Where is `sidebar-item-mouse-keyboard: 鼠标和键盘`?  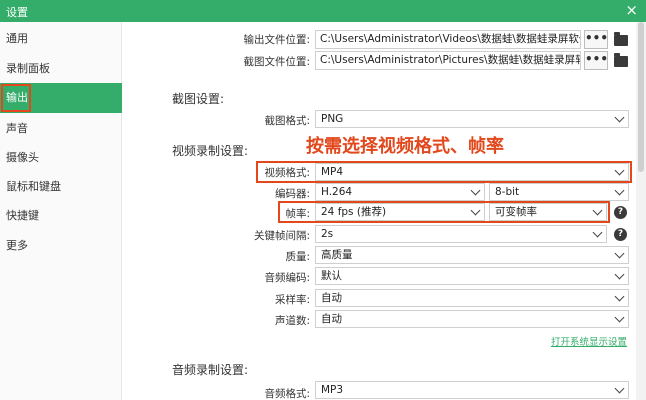
sidebar-item-mouse-keyboard: 鼠标和键盘 is located at coordinates (61, 187).